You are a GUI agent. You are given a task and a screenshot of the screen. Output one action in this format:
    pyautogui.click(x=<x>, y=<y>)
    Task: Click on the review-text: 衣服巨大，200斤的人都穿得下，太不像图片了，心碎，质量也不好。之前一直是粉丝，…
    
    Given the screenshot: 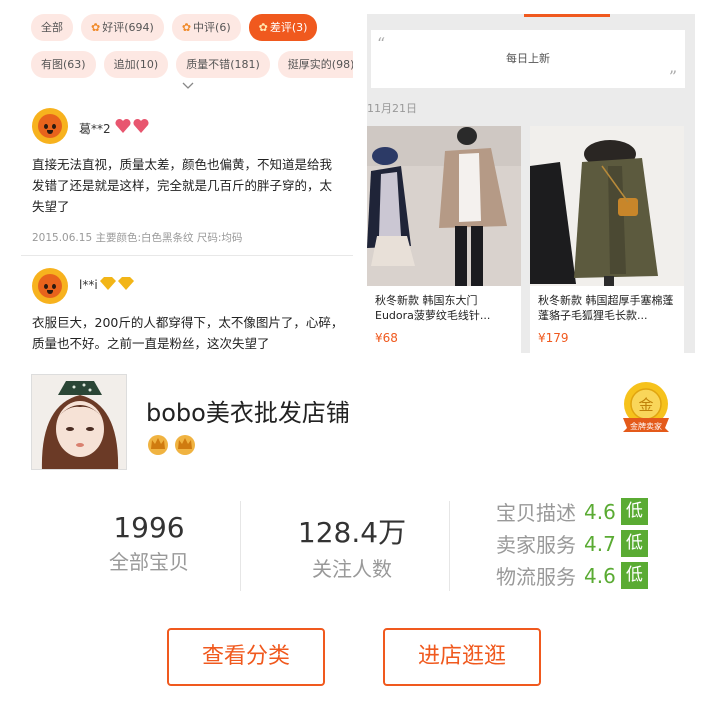 What is the action you would take?
    pyautogui.click(x=188, y=333)
    